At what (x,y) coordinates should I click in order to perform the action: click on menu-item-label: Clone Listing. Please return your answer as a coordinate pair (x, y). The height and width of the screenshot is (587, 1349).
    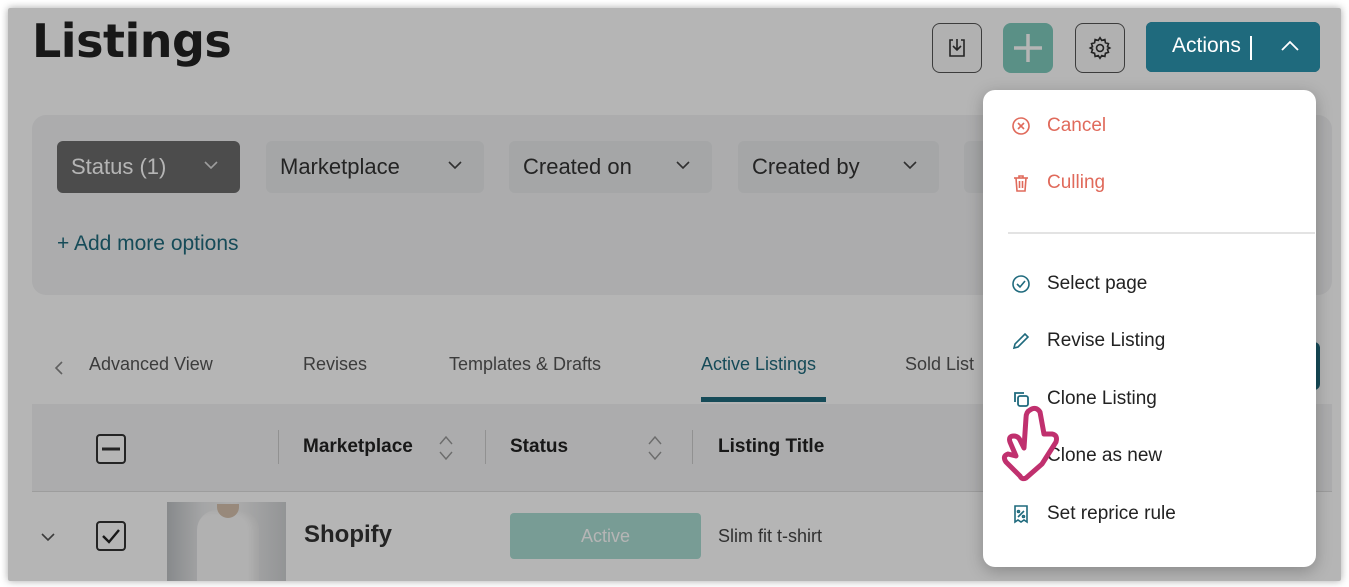
    Looking at the image, I should click on (1102, 398).